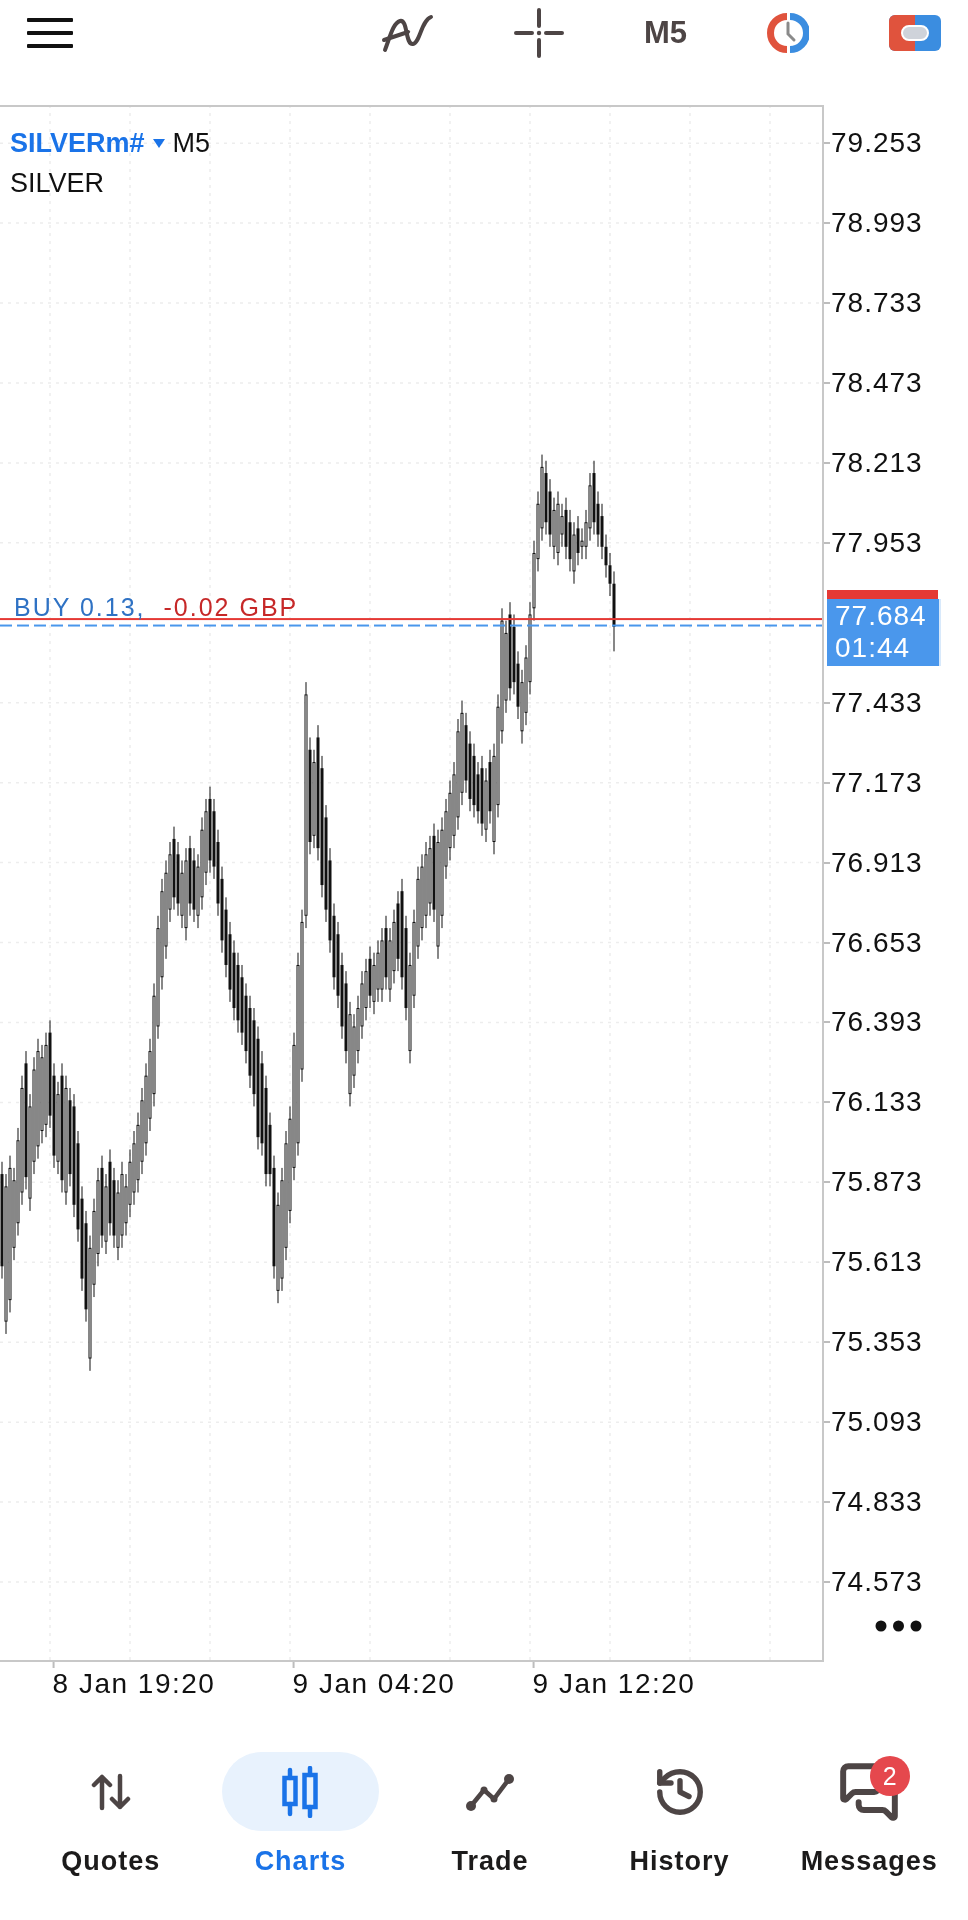 This screenshot has width=968, height=1920. What do you see at coordinates (873, 303) in the screenshot?
I see `price-axis-label: 78.733` at bounding box center [873, 303].